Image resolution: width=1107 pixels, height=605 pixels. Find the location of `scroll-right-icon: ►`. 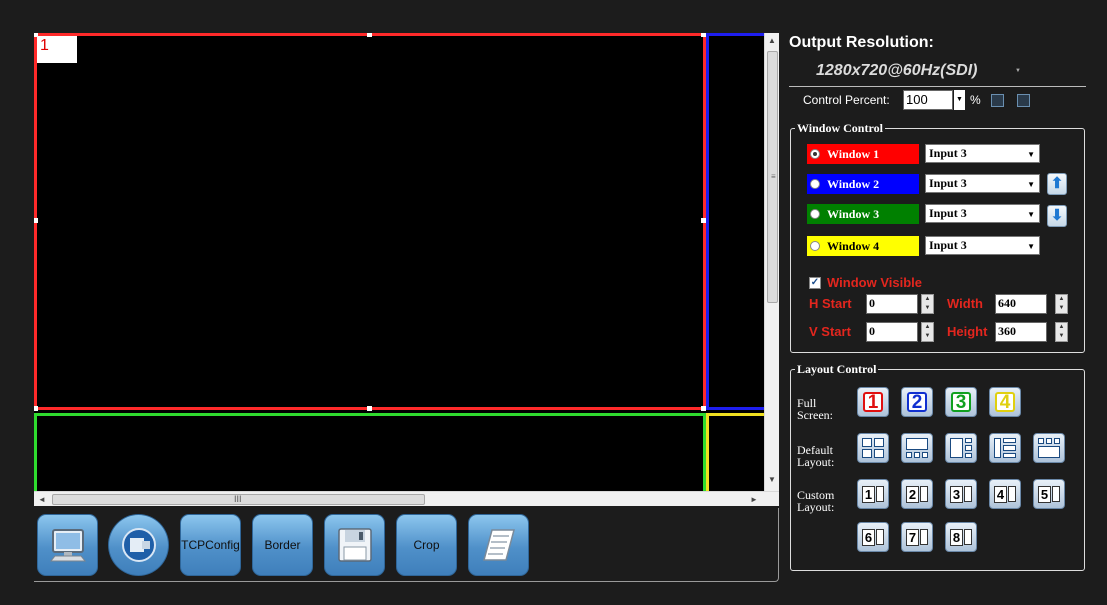

scroll-right-icon: ► is located at coordinates (754, 499).